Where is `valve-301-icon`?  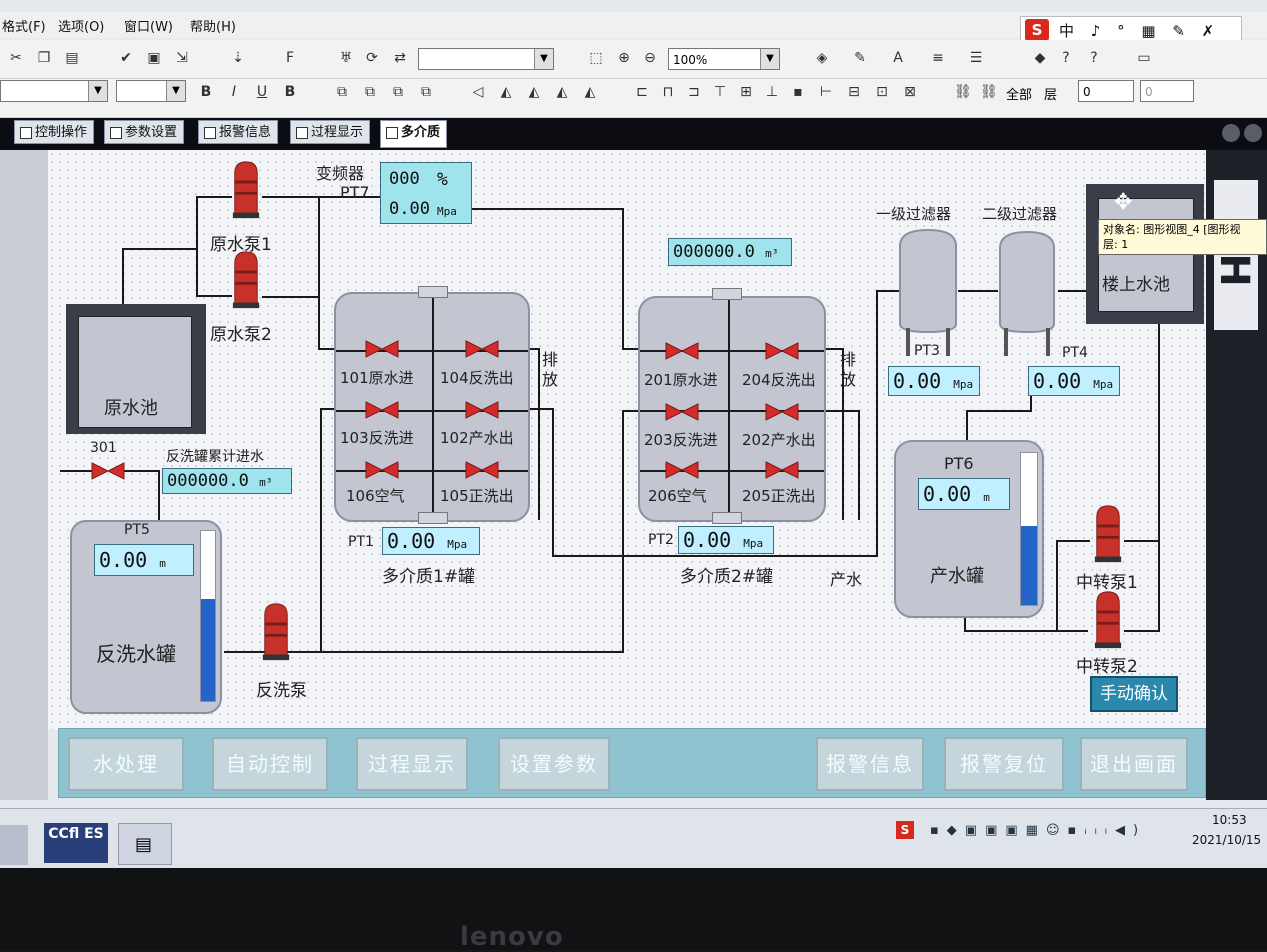 valve-301-icon is located at coordinates (108, 471).